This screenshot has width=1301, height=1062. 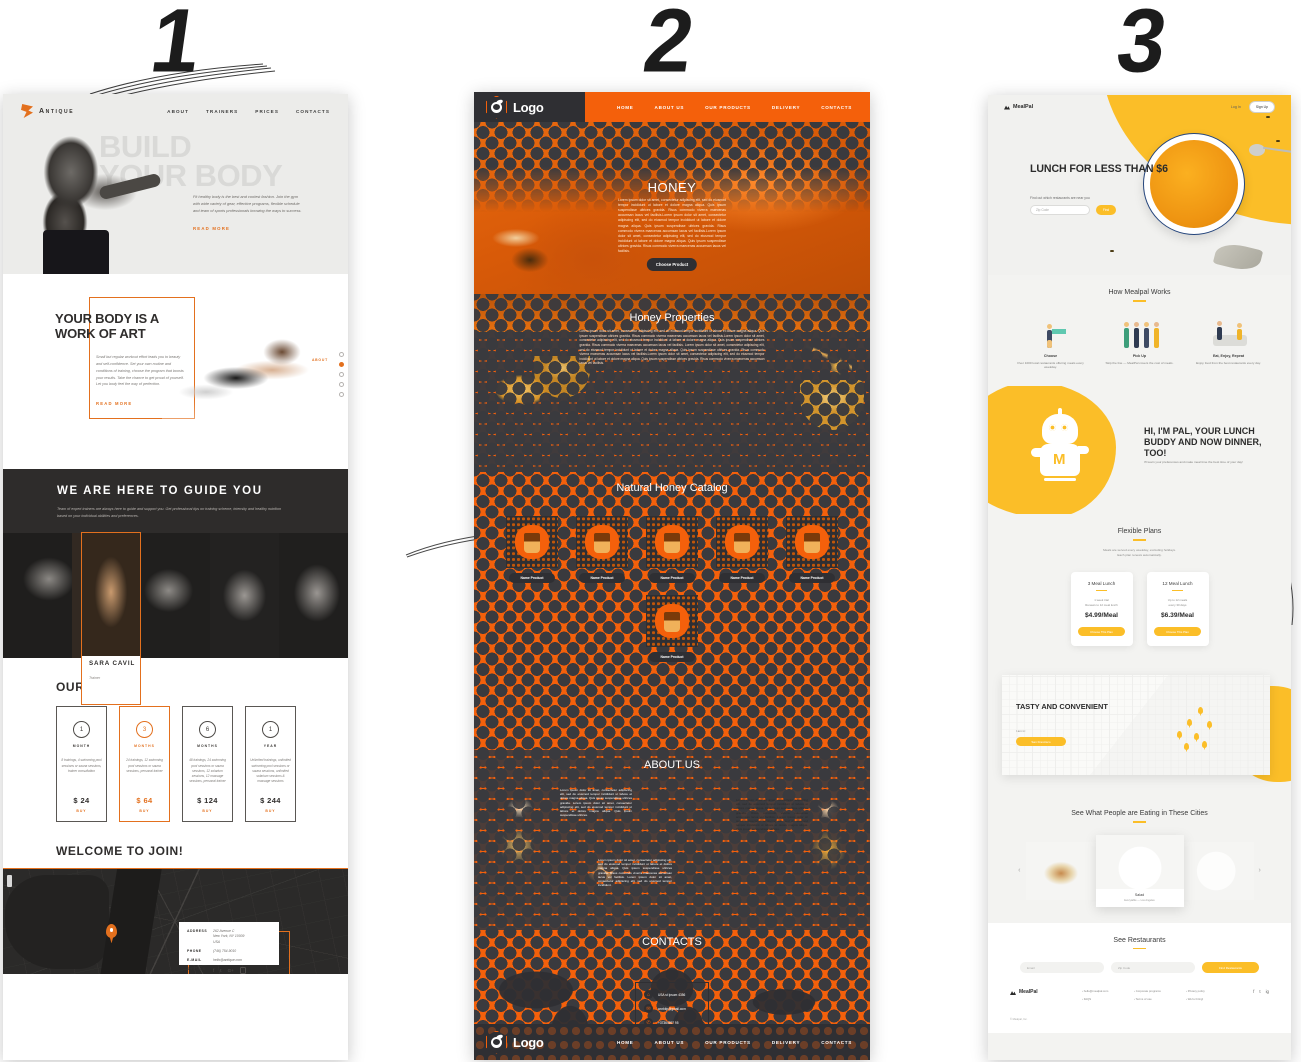 I want to click on art-read-more-button: READ MORE, so click(x=114, y=403).